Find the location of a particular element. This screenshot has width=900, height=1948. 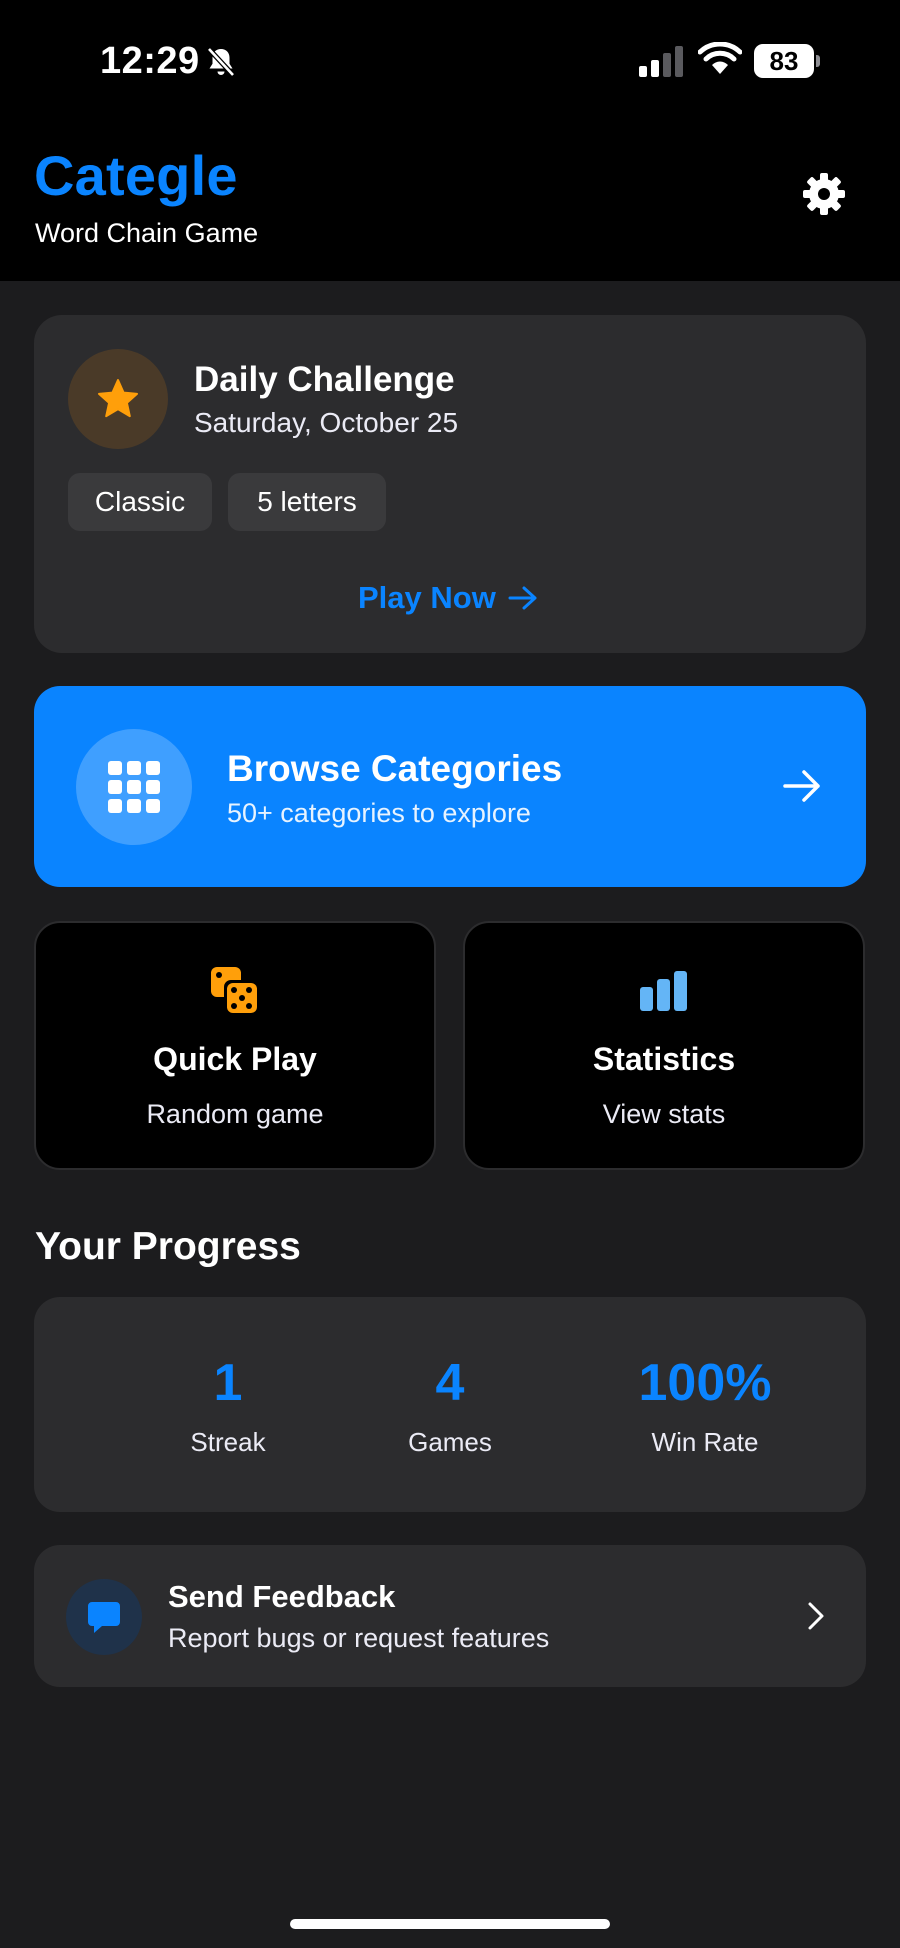

daily-challenge-badge is located at coordinates (118, 399).